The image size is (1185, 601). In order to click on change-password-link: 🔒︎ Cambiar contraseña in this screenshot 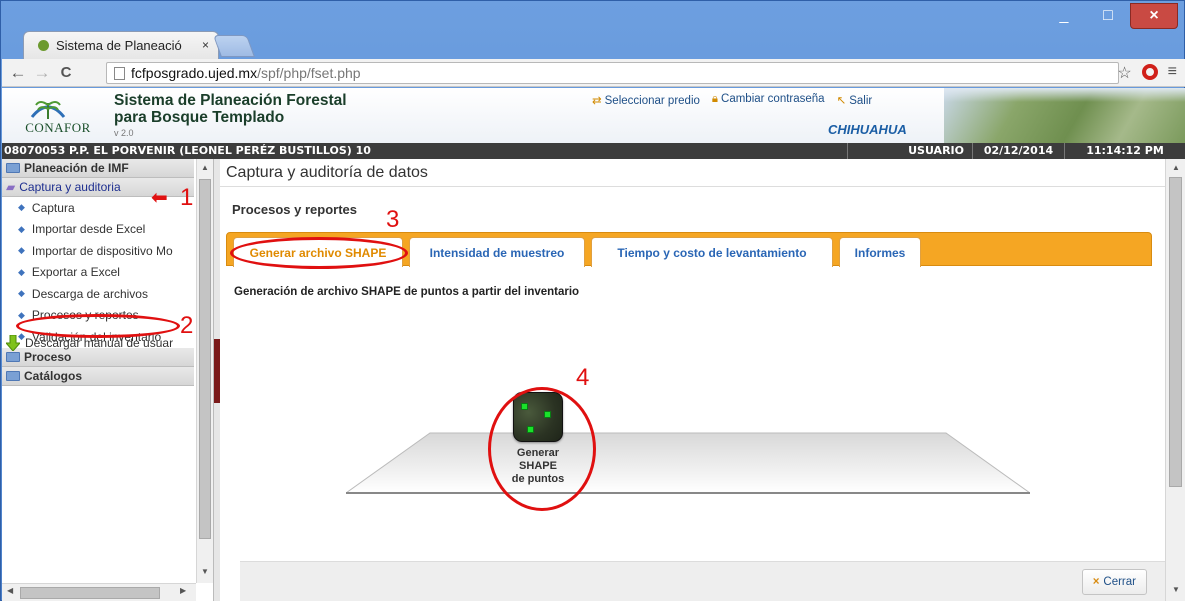, I will do `click(768, 100)`.